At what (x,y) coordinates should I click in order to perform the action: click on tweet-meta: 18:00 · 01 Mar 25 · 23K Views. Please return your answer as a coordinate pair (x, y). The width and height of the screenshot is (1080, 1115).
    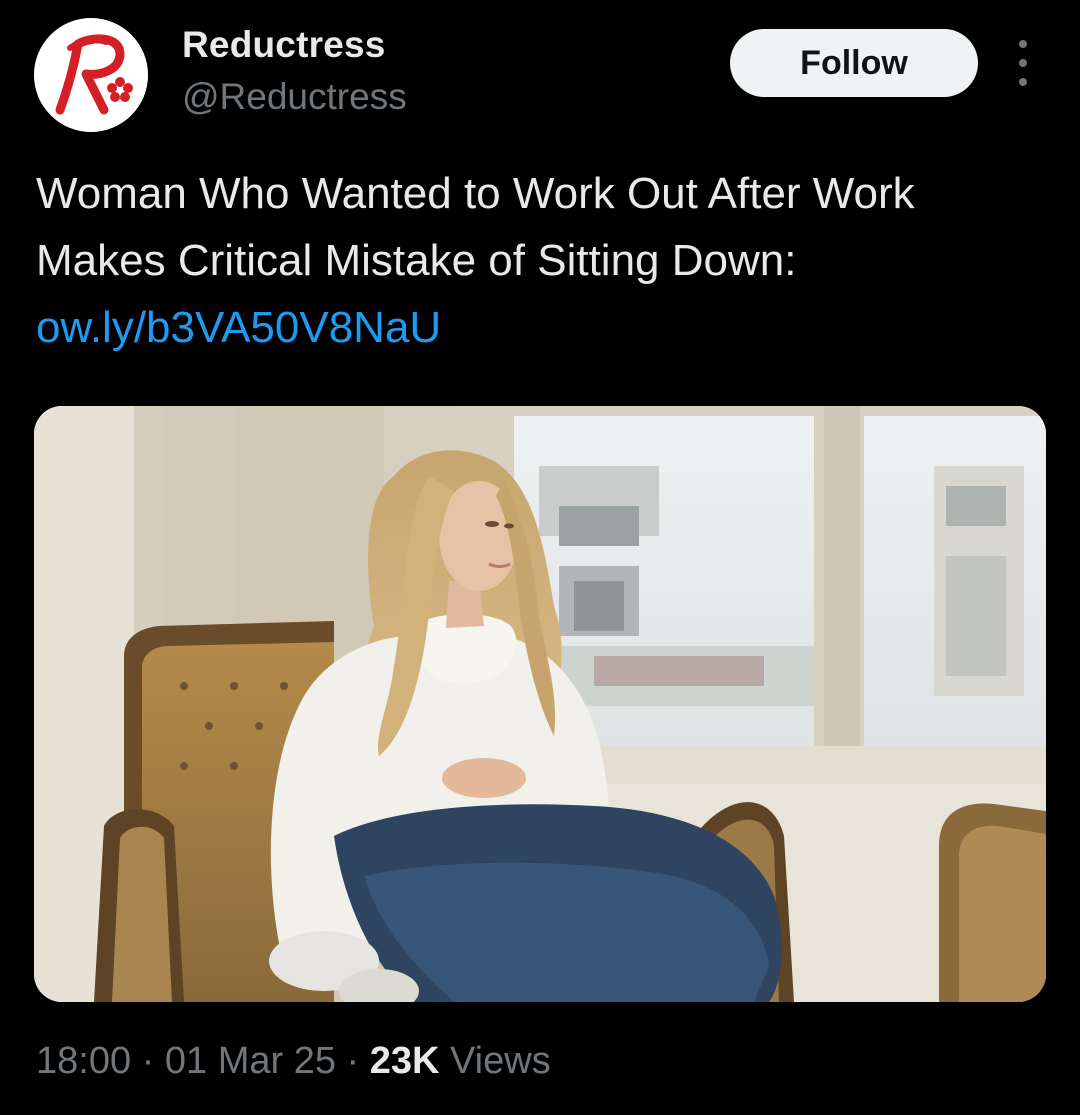
    Looking at the image, I should click on (293, 1061).